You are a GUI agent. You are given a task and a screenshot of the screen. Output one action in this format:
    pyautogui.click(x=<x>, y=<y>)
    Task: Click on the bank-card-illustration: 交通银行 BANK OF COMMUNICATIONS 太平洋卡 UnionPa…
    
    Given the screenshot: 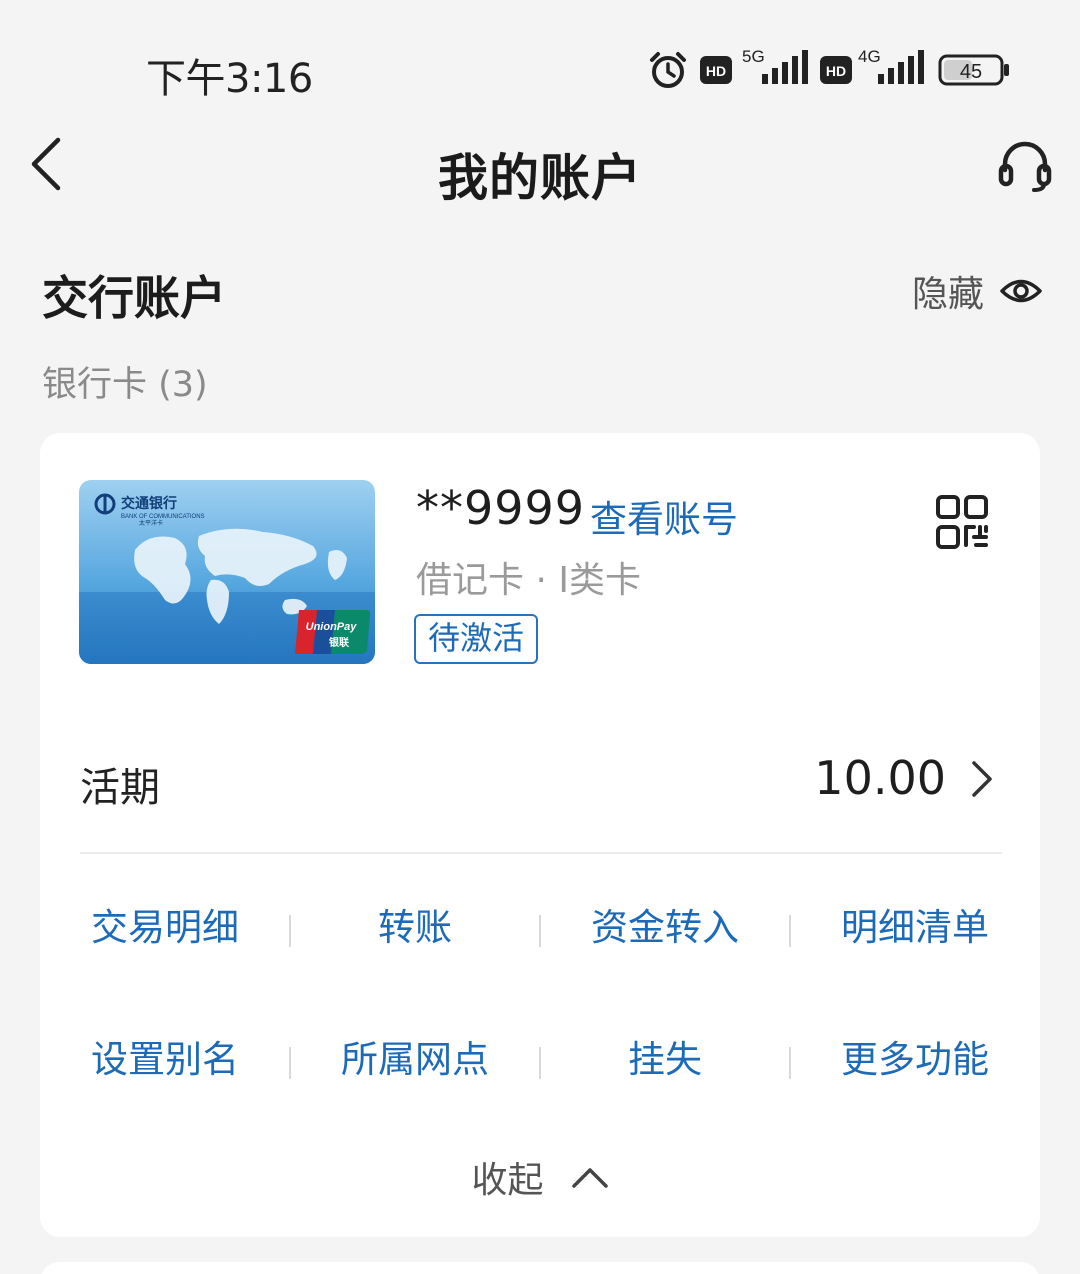 What is the action you would take?
    pyautogui.click(x=227, y=572)
    